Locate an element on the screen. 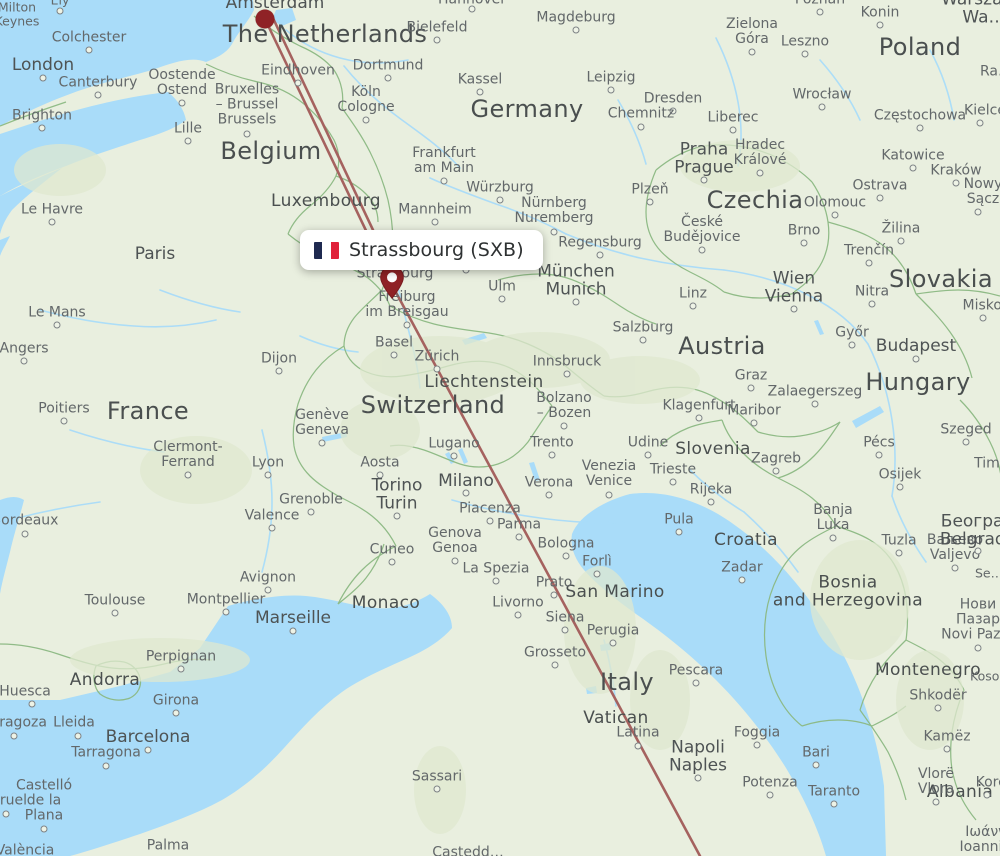 The height and width of the screenshot is (856, 1000). france-flag-icon is located at coordinates (326, 250).